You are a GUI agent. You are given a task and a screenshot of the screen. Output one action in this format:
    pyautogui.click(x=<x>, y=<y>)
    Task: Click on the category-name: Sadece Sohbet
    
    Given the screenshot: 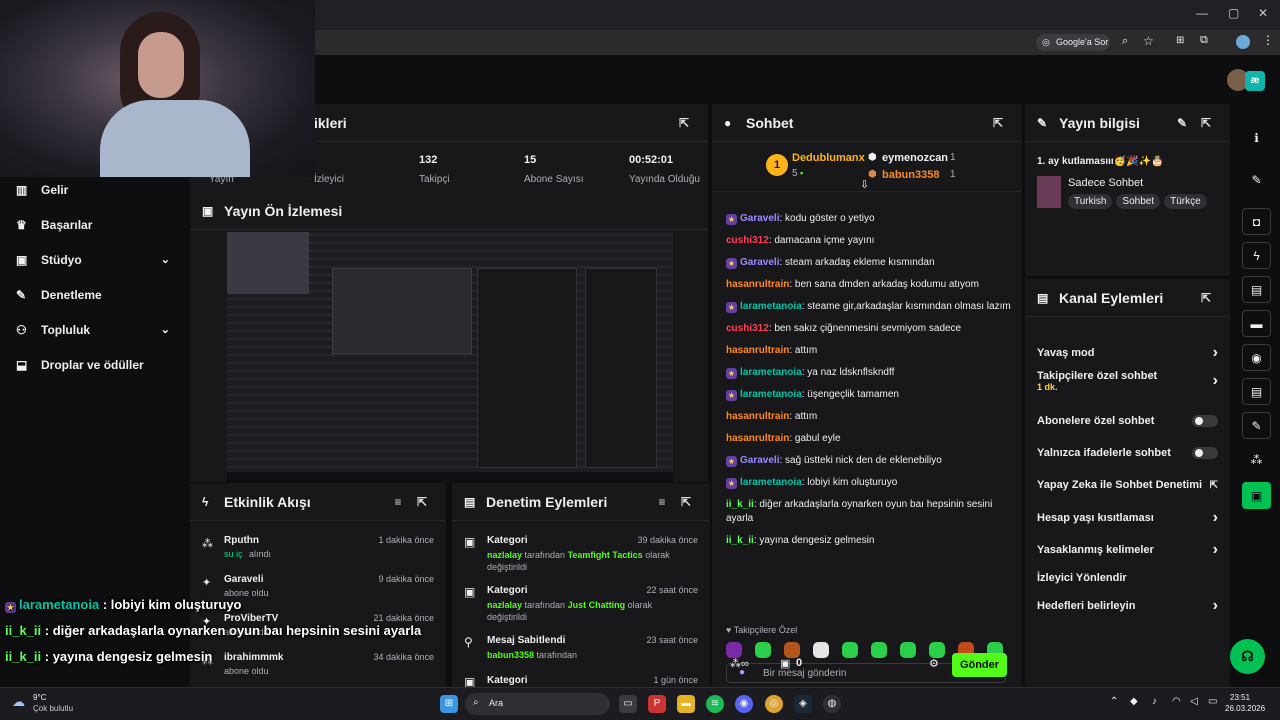 What is the action you would take?
    pyautogui.click(x=1105, y=183)
    